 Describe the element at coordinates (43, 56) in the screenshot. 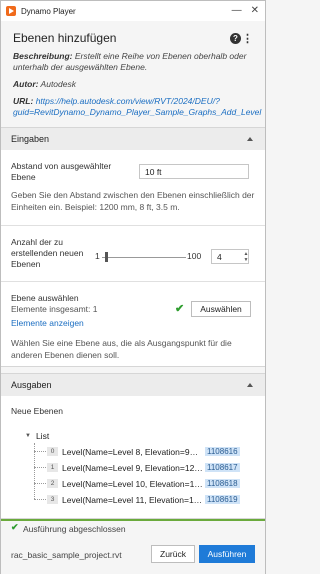

I see `description-label: Beschreibung:` at that location.